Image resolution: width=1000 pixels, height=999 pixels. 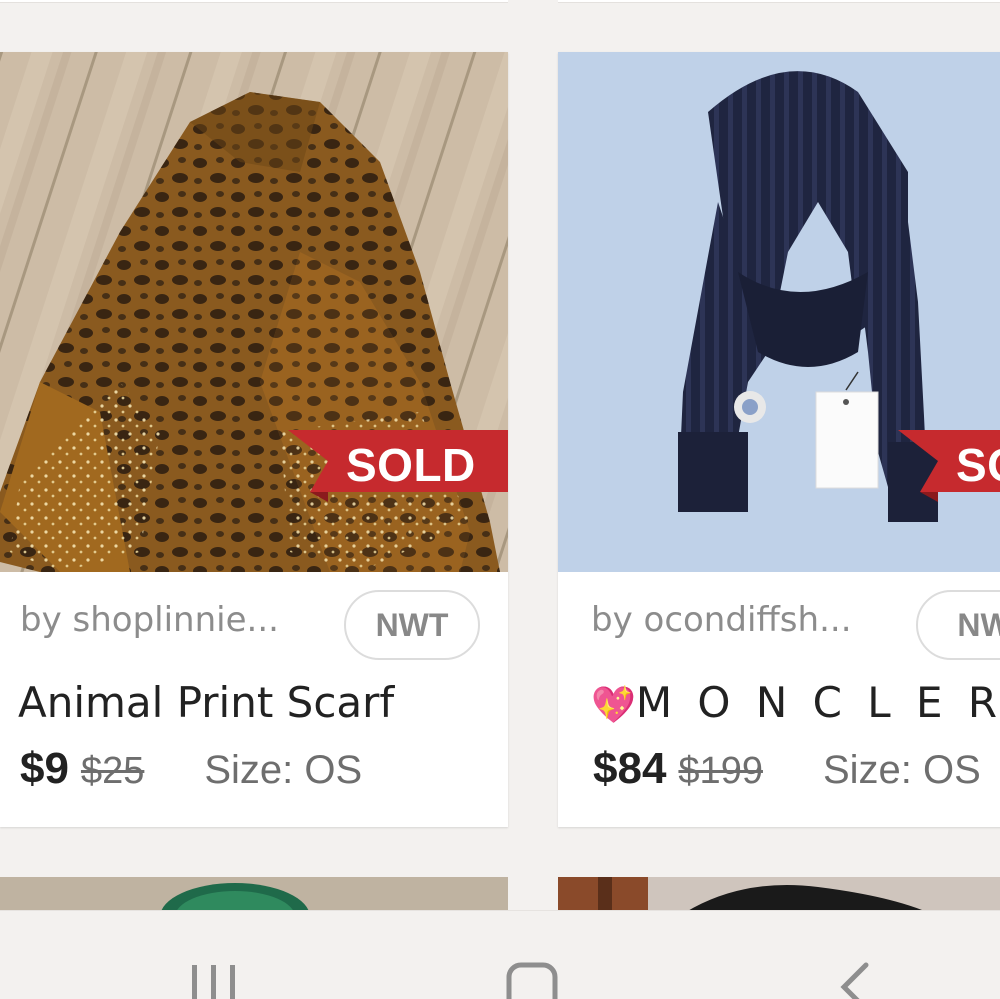 What do you see at coordinates (44, 768) in the screenshot?
I see `price: $9` at bounding box center [44, 768].